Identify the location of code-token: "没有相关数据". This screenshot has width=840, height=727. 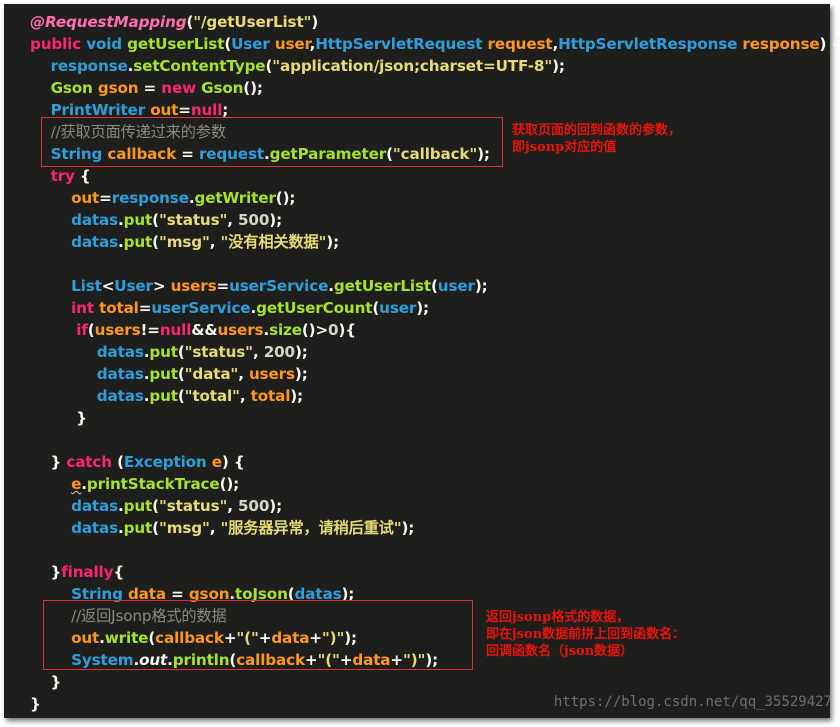
(273, 242).